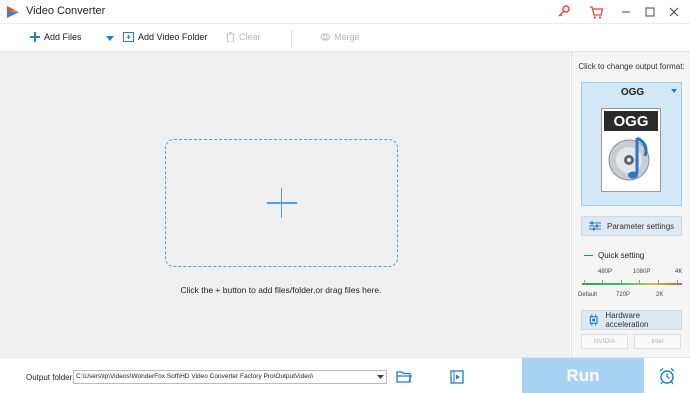  Describe the element at coordinates (630, 121) in the screenshot. I see `ogg-icon-text: OGG` at that location.